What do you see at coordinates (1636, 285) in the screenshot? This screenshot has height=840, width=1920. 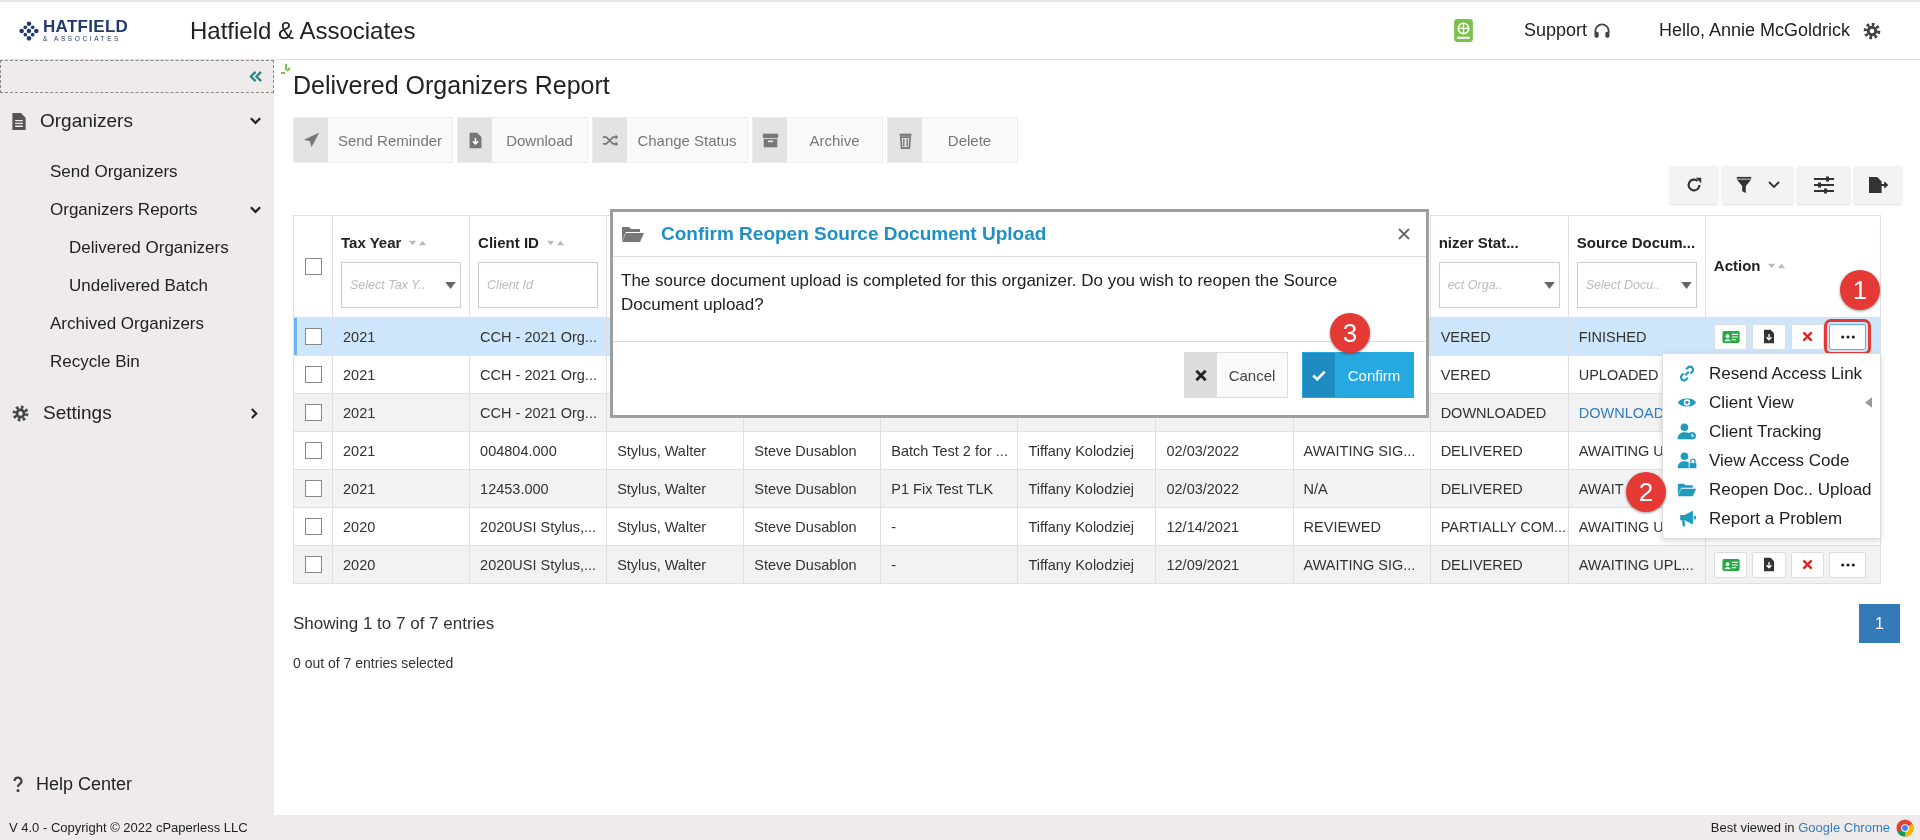 I see `filter-field: Select Docu..` at bounding box center [1636, 285].